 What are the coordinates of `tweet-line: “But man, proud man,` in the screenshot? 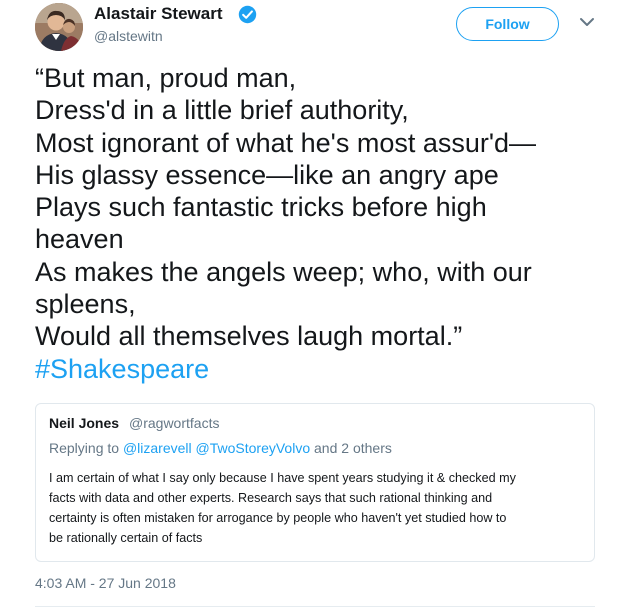 It's located at (166, 78).